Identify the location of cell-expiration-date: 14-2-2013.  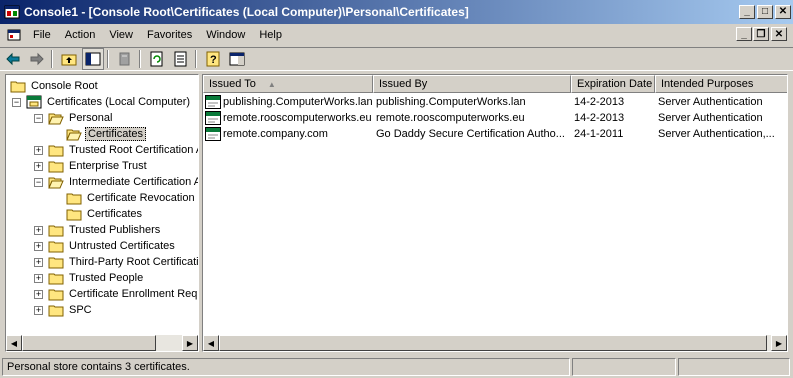
(599, 118).